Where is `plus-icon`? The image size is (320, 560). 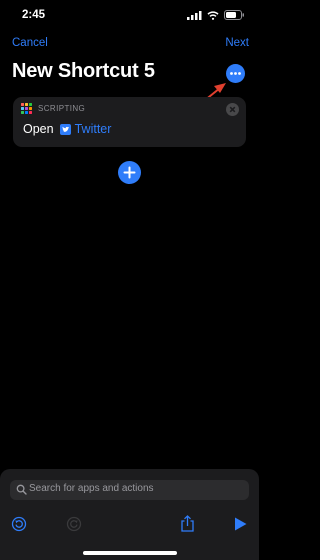 plus-icon is located at coordinates (129, 172).